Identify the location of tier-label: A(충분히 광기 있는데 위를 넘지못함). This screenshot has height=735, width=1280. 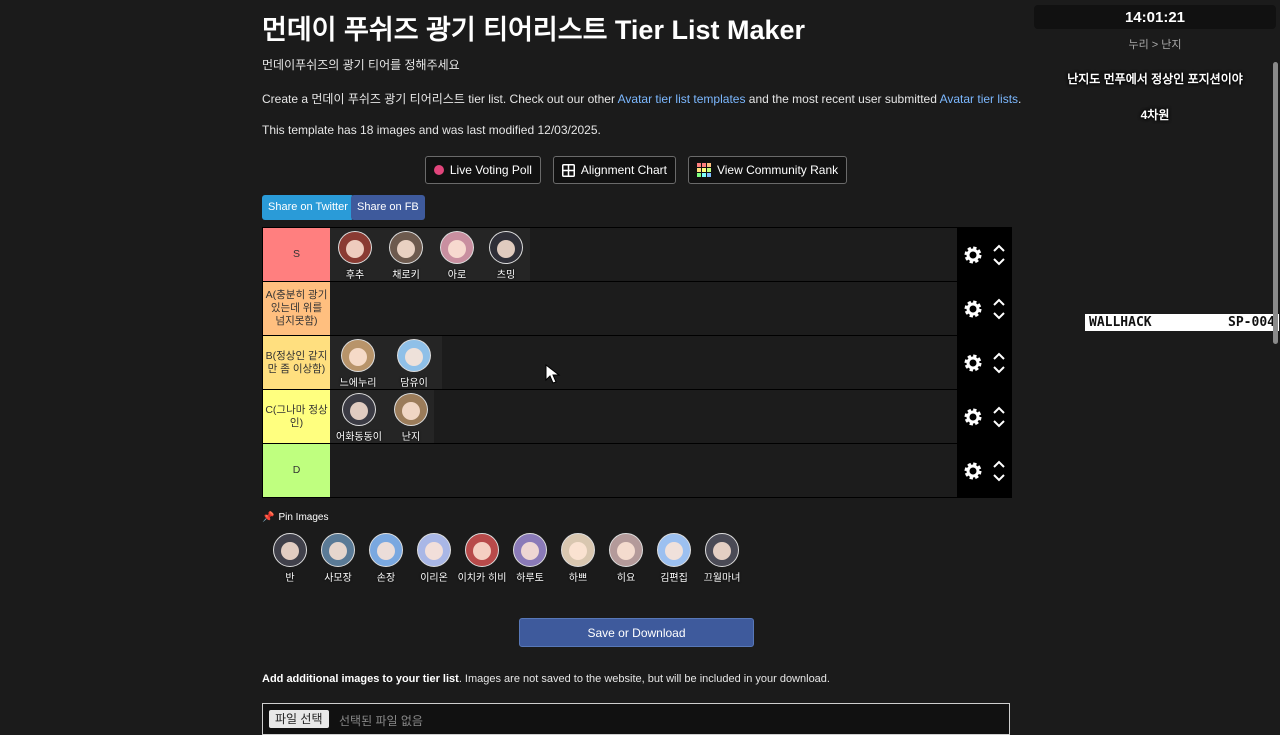
(296, 308).